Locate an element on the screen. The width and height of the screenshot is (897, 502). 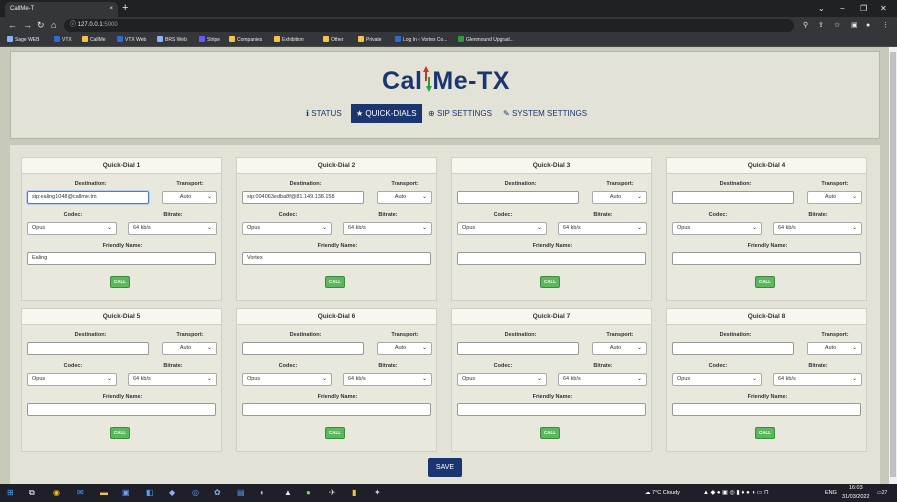
tab-status: ℹ STATUS is located at coordinates (324, 113).